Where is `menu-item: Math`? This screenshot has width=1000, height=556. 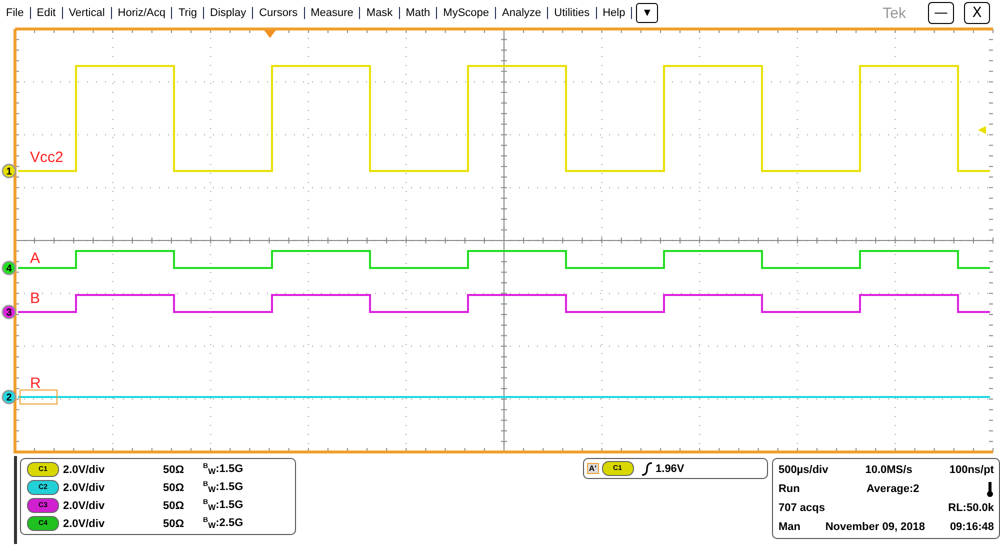
menu-item: Math is located at coordinates (419, 13).